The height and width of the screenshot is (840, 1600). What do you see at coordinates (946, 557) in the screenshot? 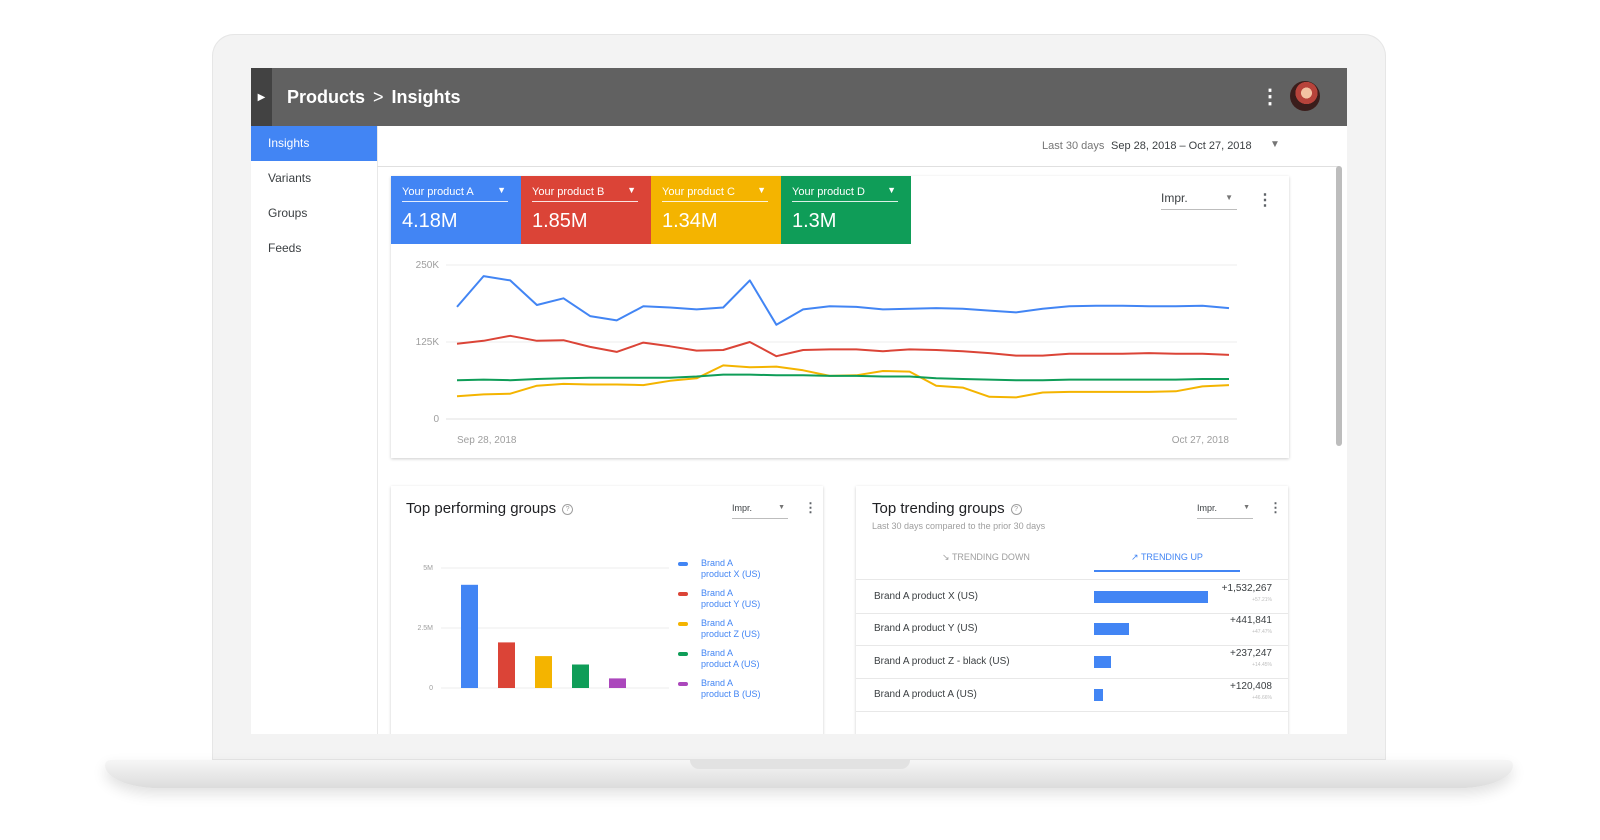
I see `trending-down-icon: ↘` at bounding box center [946, 557].